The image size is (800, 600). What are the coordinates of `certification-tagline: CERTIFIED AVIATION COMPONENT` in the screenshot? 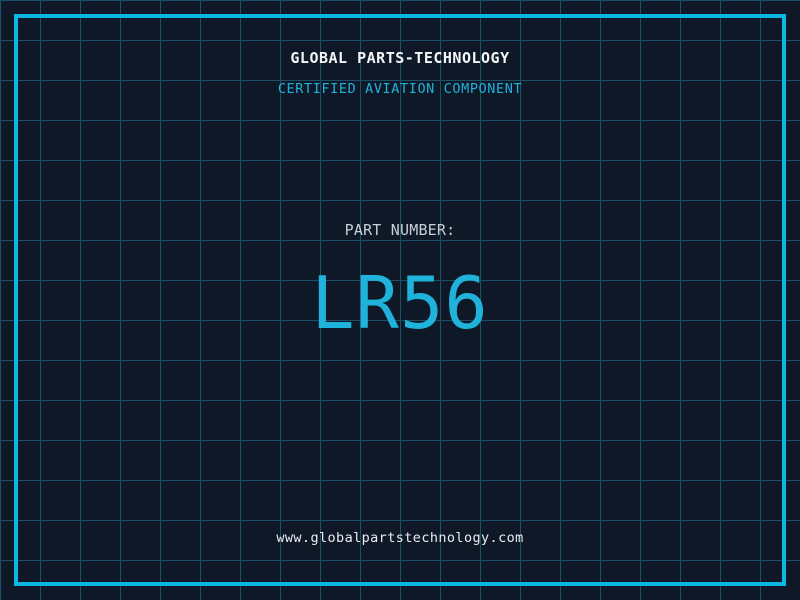 It's located at (400, 89).